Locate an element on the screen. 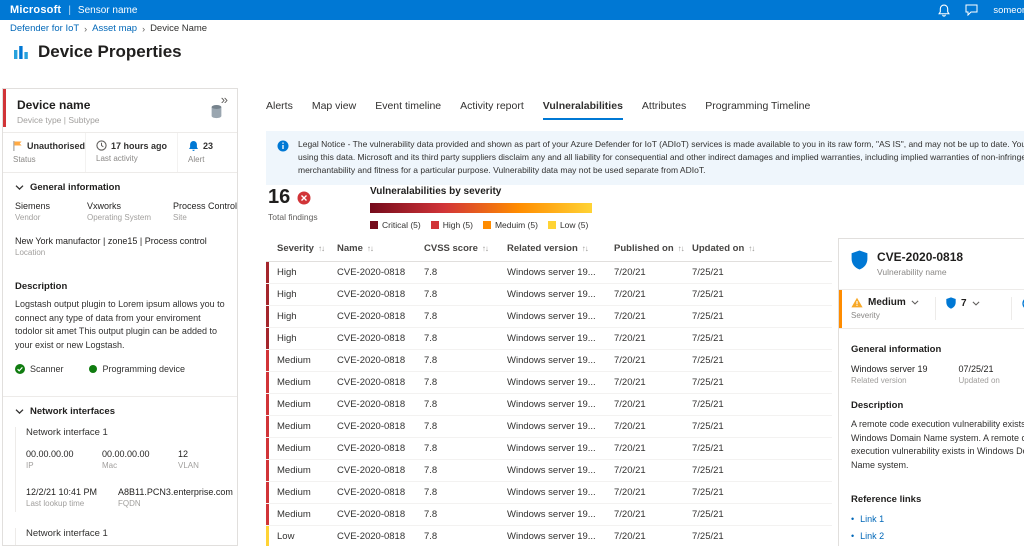  tab: Event timeline is located at coordinates (408, 110).